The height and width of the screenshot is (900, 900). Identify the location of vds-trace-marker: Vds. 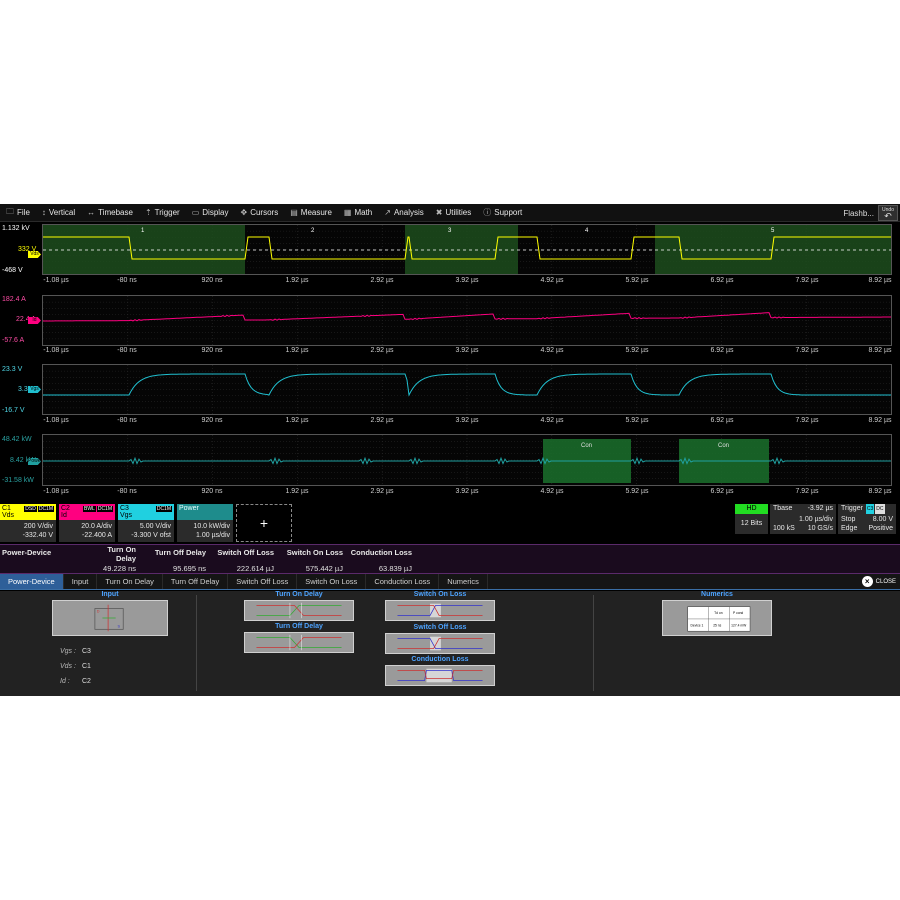
(34, 254).